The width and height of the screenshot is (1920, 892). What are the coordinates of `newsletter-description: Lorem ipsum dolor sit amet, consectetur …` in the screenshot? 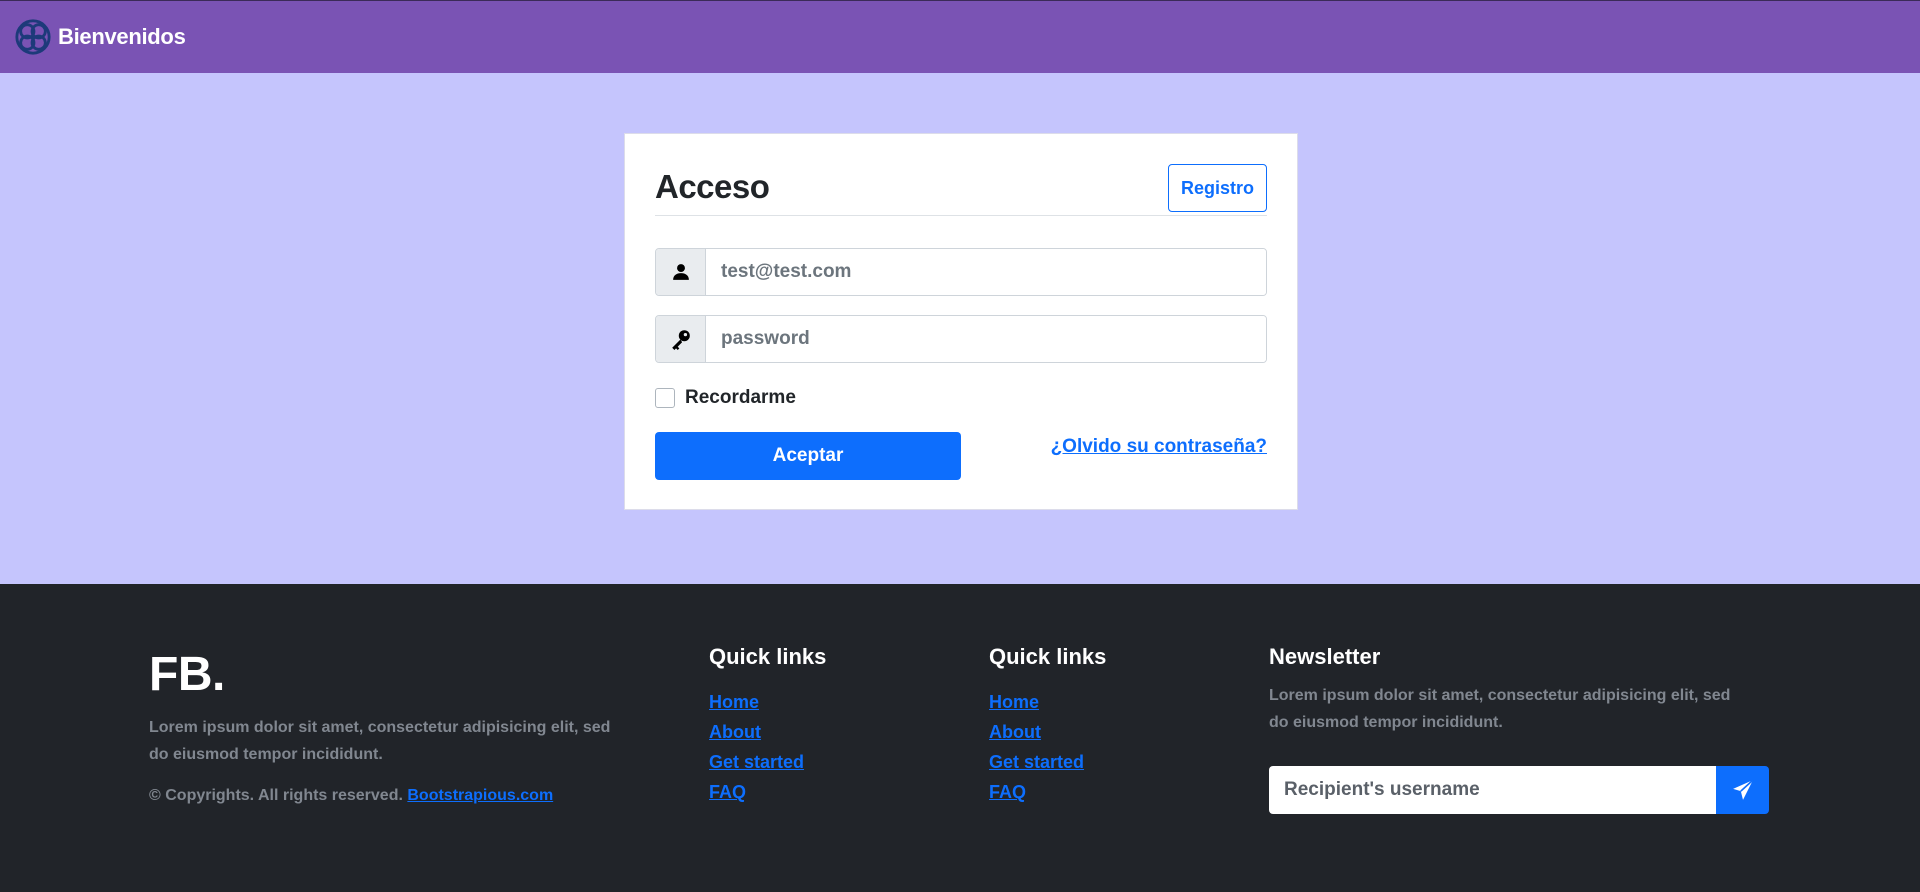 It's located at (1500, 709).